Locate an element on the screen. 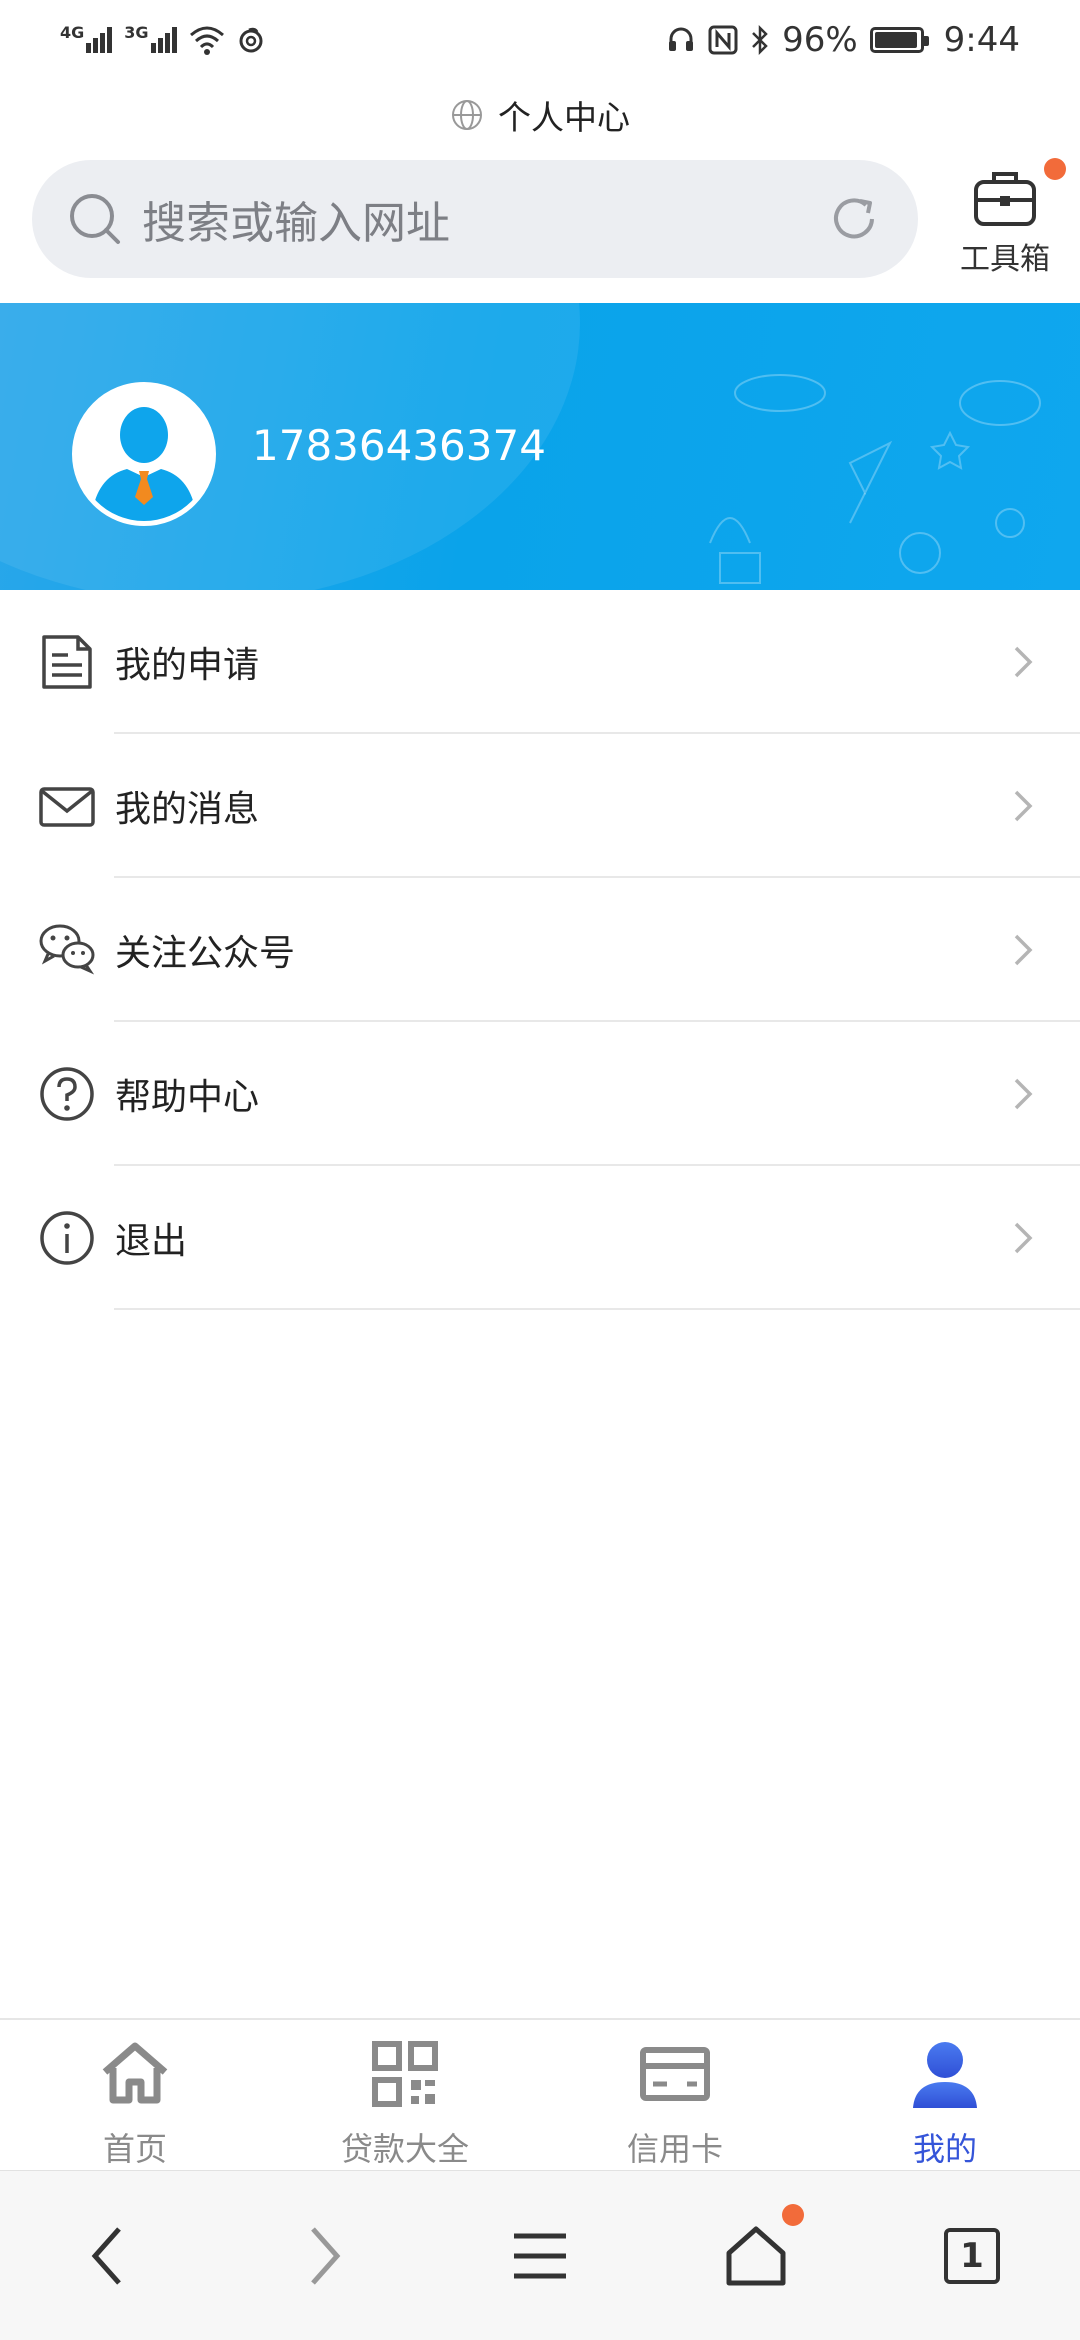 This screenshot has width=1080, height=2340. back-button is located at coordinates (108, 2256).